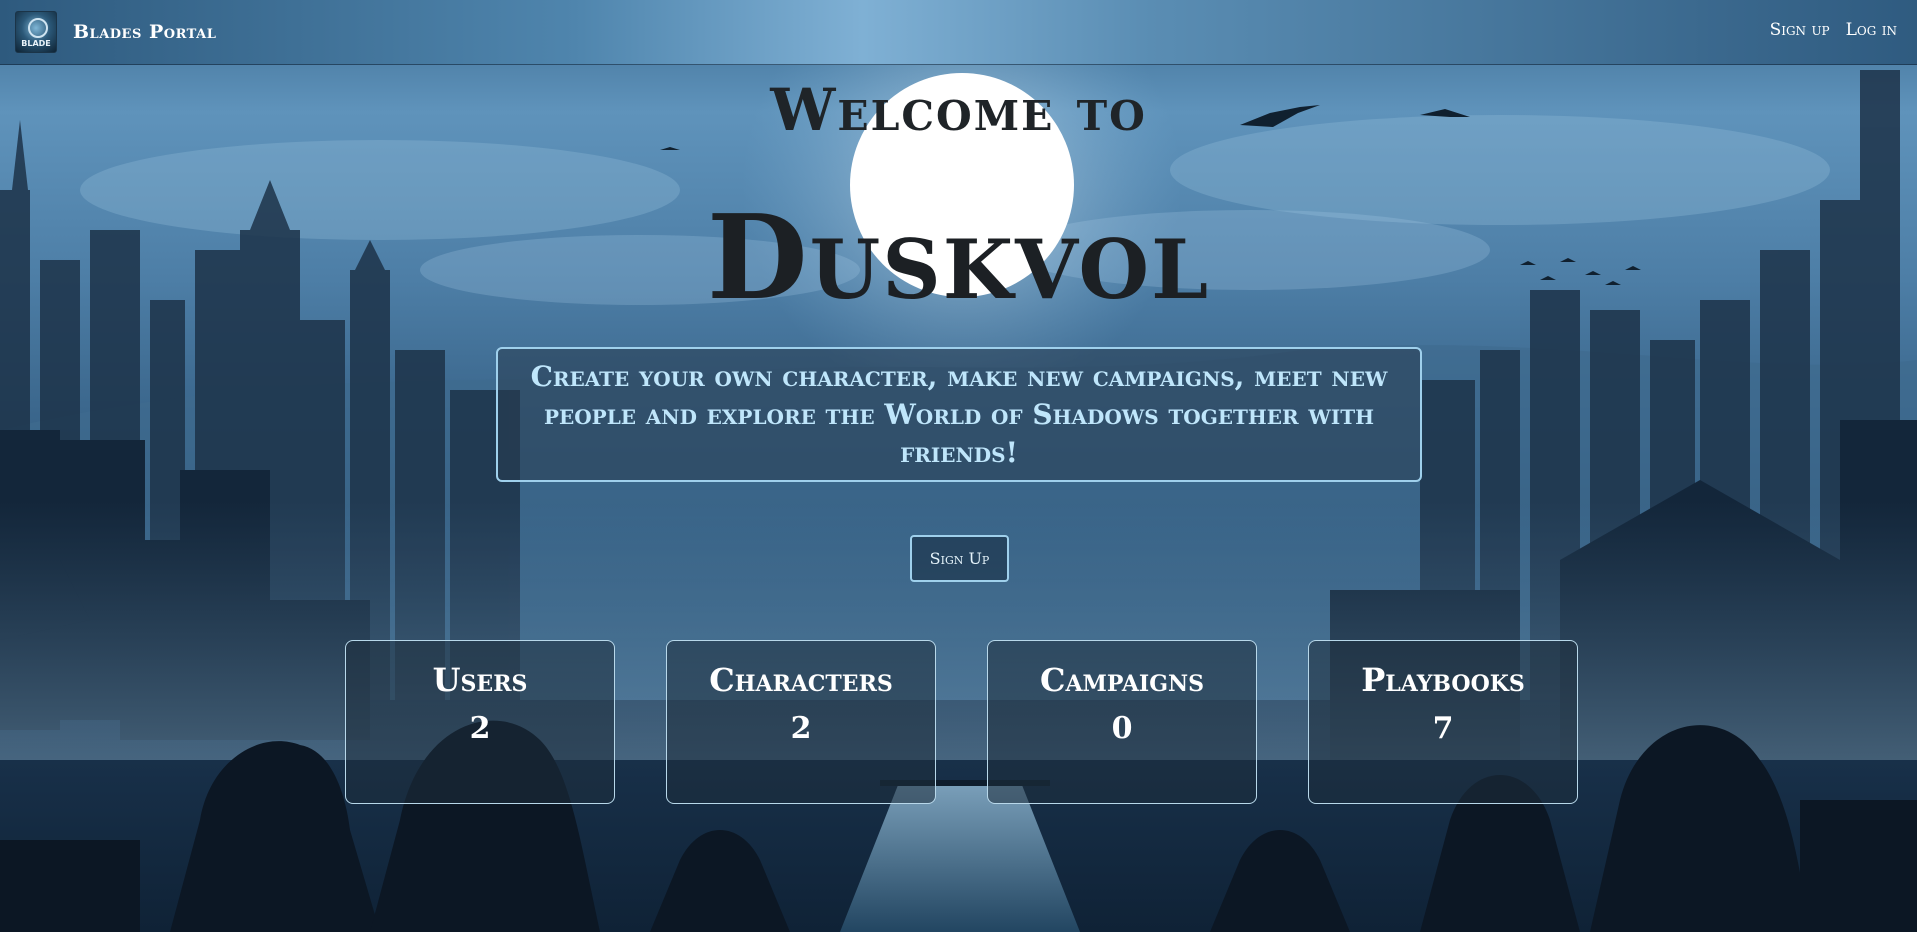  What do you see at coordinates (959, 558) in the screenshot?
I see `hero-signup-button: Sign Up` at bounding box center [959, 558].